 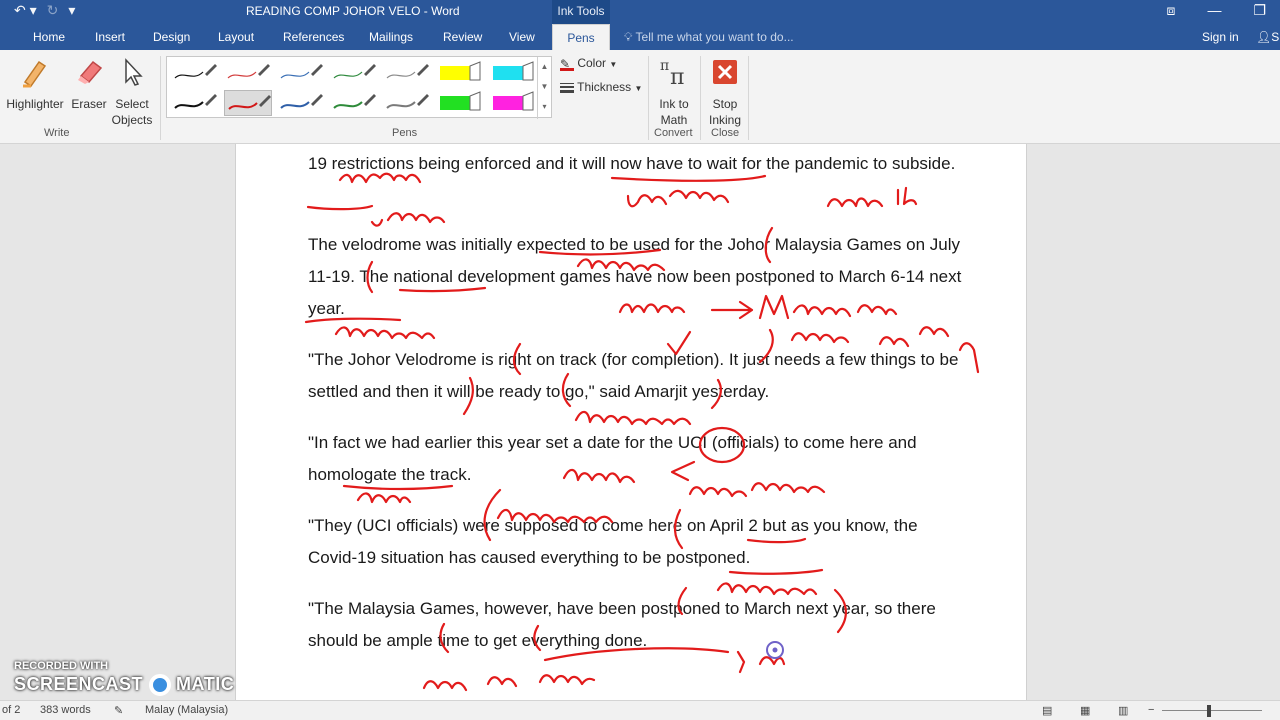 I want to click on window-controls: ⧈ — ❐, so click(x=1216, y=10).